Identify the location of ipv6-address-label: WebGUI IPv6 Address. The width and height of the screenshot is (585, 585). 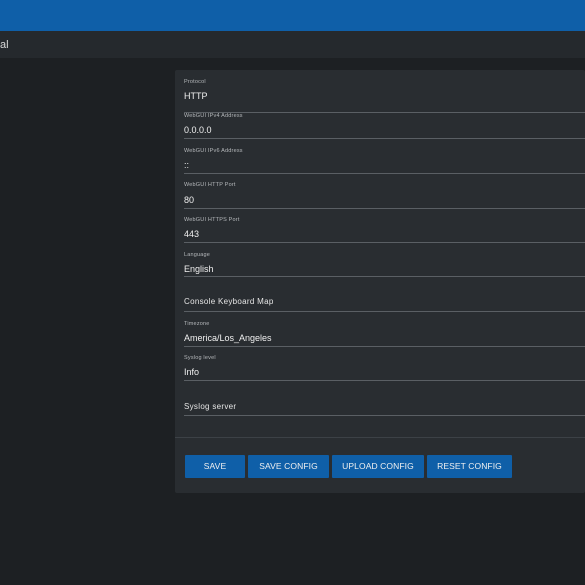
(213, 151).